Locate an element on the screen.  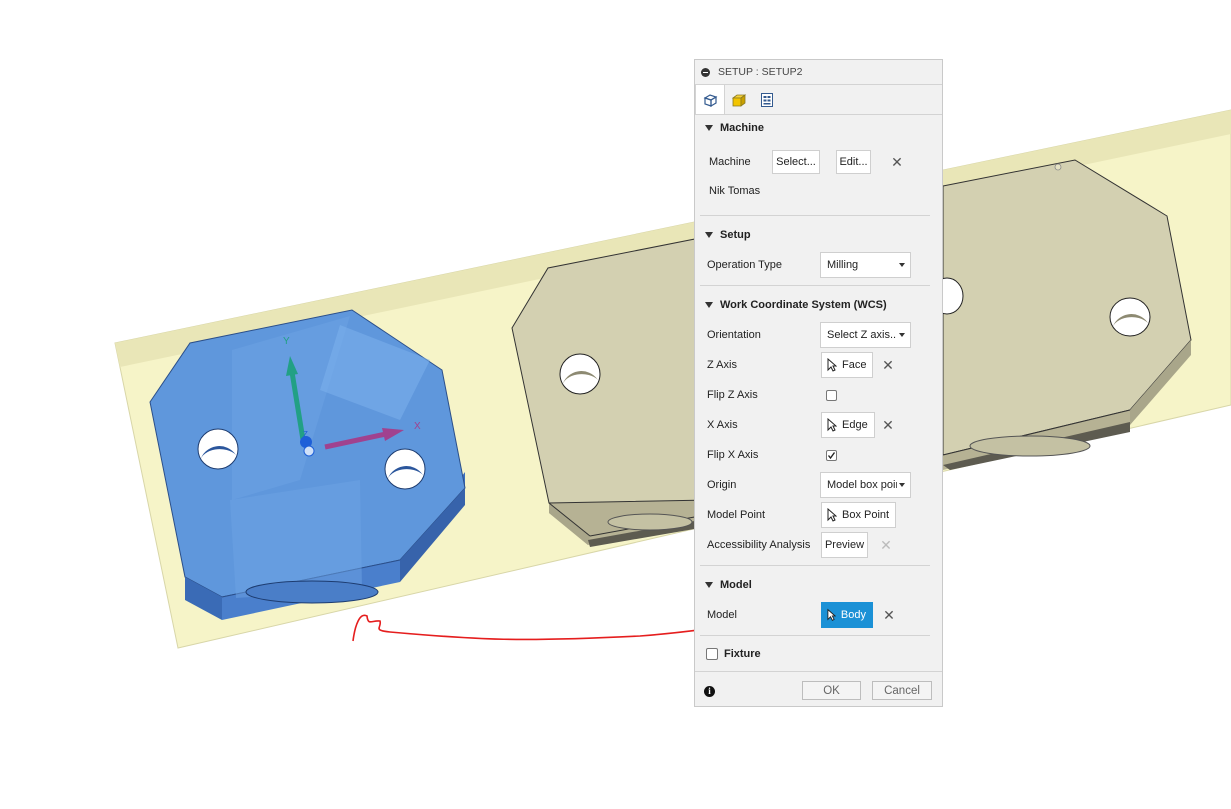
origin-dropdown: Model box point is located at coordinates (865, 485).